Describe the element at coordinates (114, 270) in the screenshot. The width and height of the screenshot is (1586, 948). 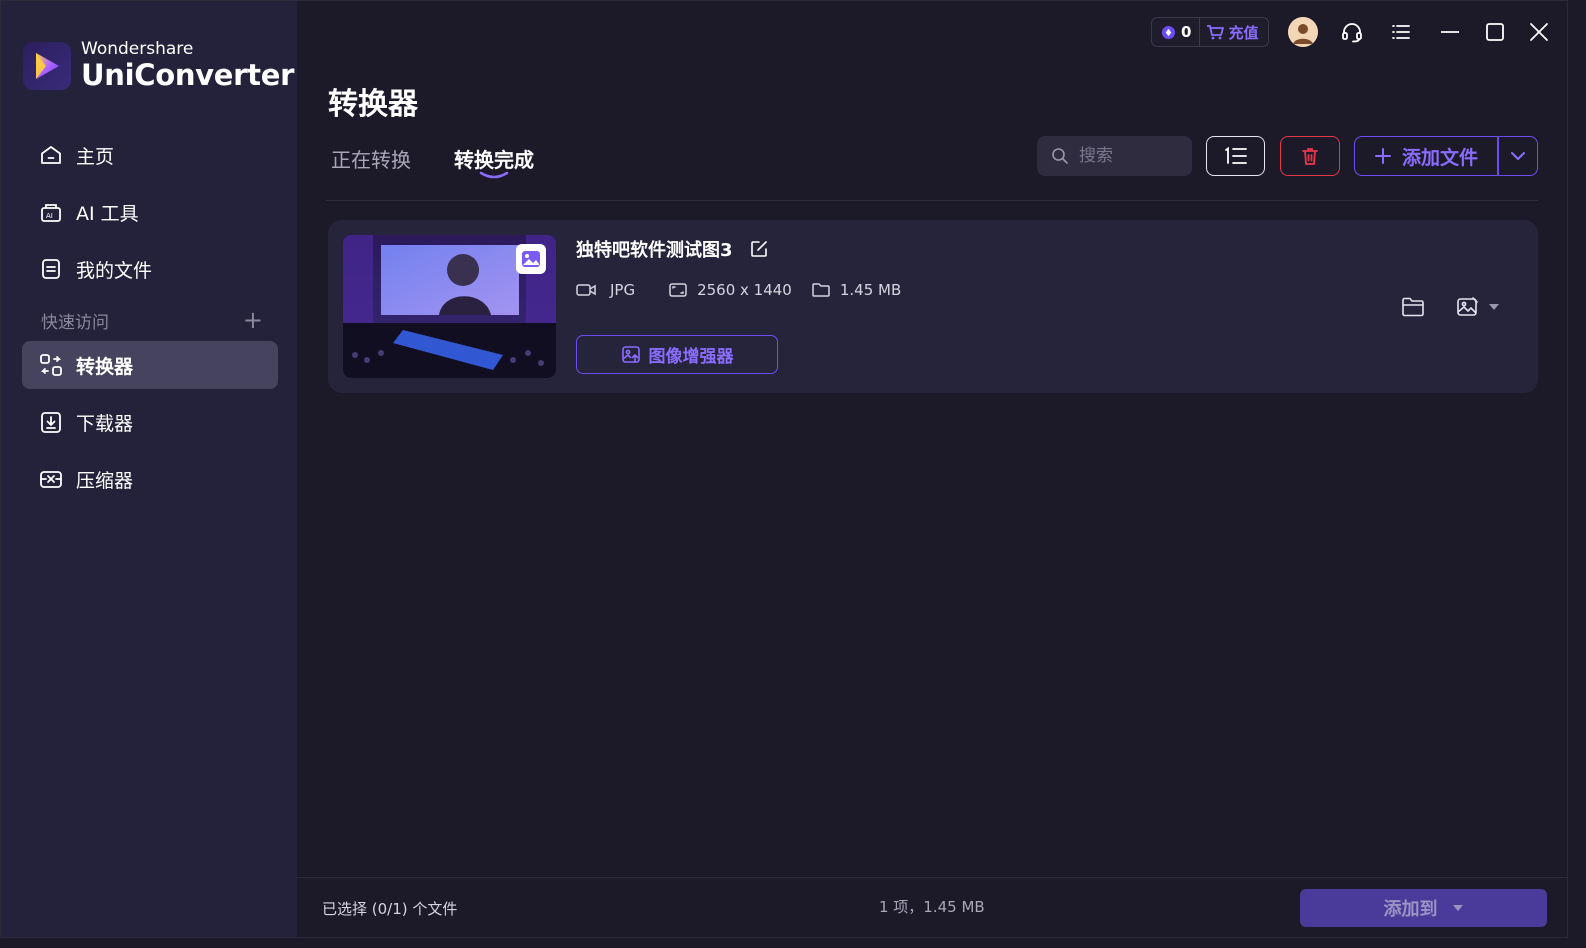
I see `sidebar-item-label: 我的文件` at that location.